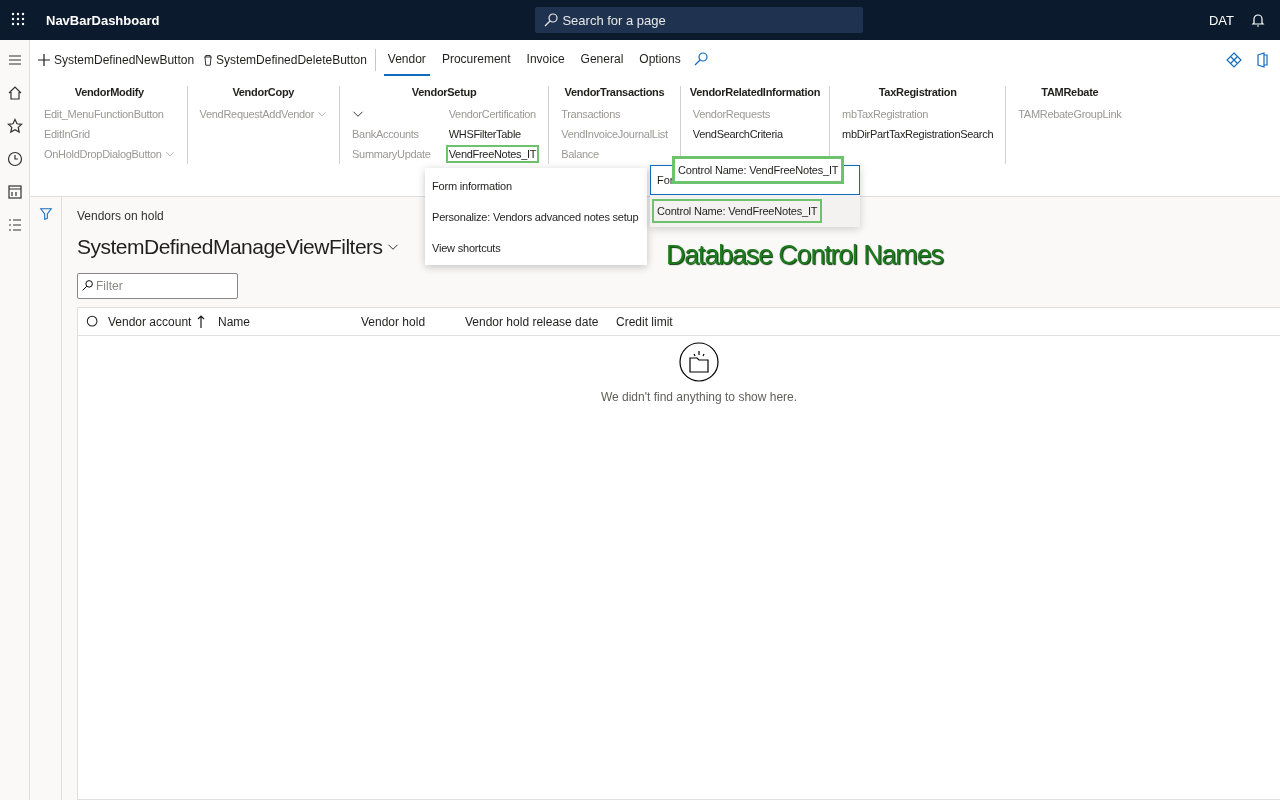  Describe the element at coordinates (103, 20) in the screenshot. I see `app-title: NavBarDashboard` at that location.